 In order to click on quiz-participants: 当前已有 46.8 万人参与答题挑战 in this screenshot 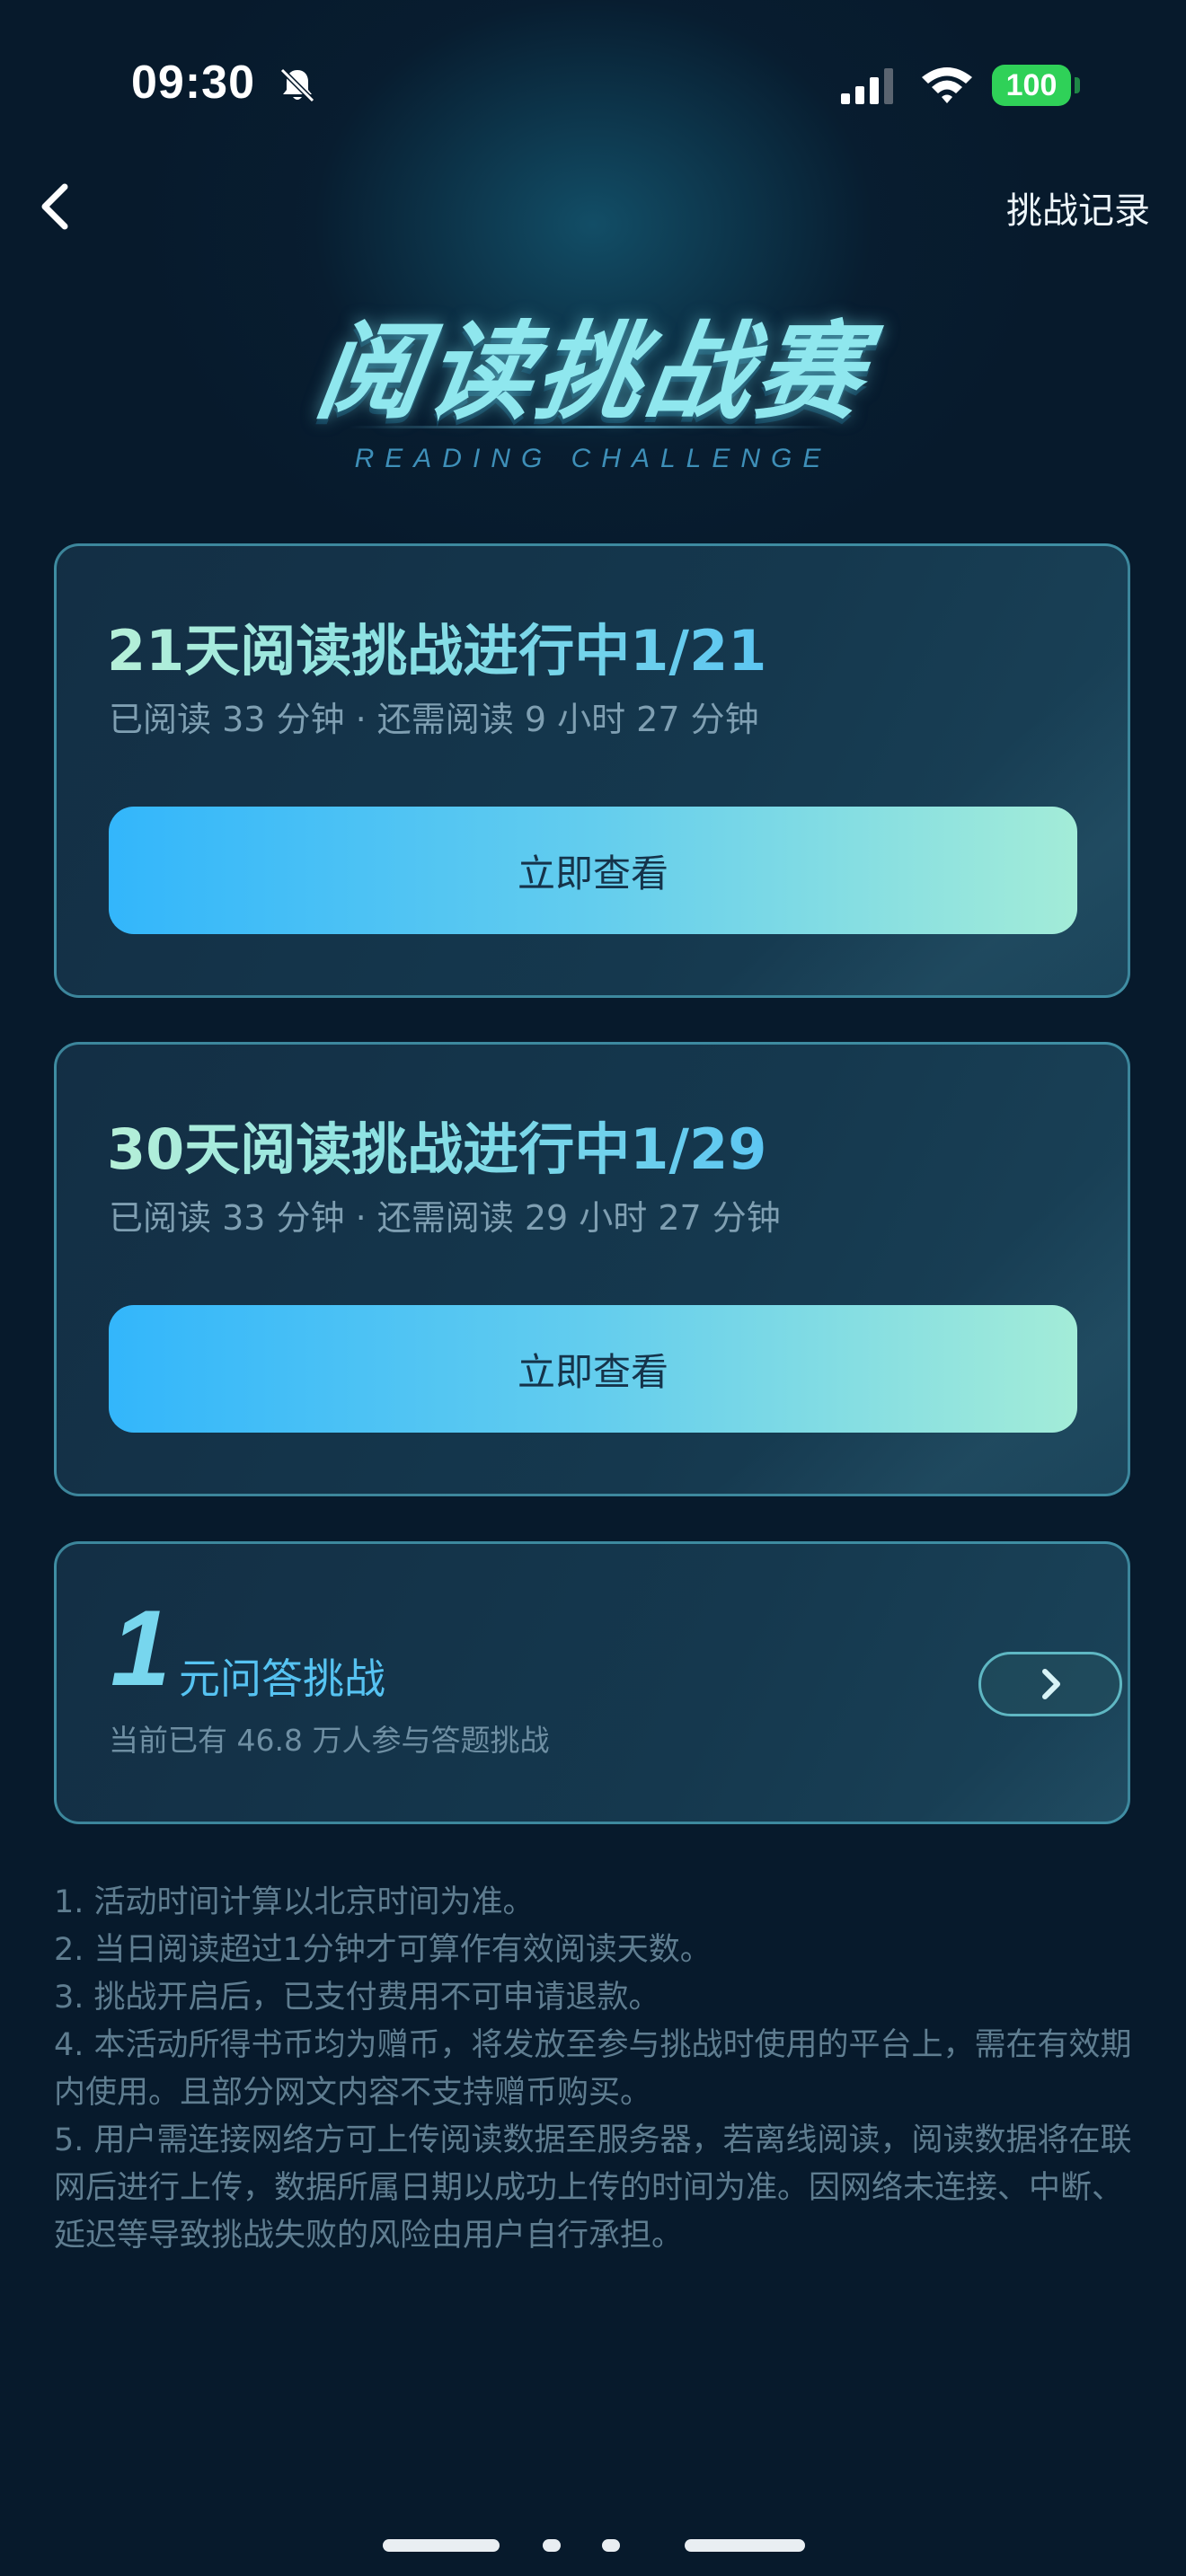, I will do `click(329, 1740)`.